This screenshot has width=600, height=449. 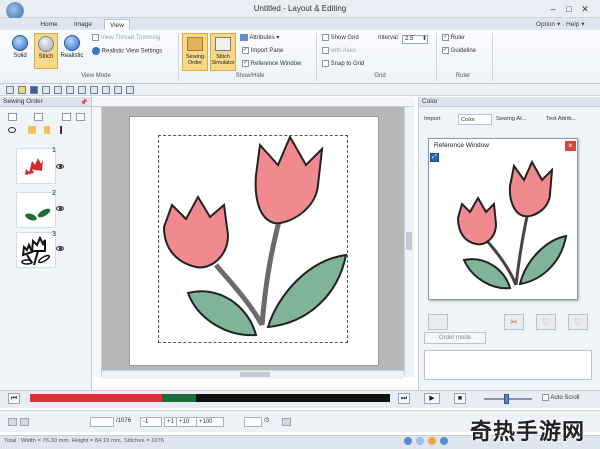 What do you see at coordinates (339, 51) in the screenshot?
I see `with-axes-option: with Axes` at bounding box center [339, 51].